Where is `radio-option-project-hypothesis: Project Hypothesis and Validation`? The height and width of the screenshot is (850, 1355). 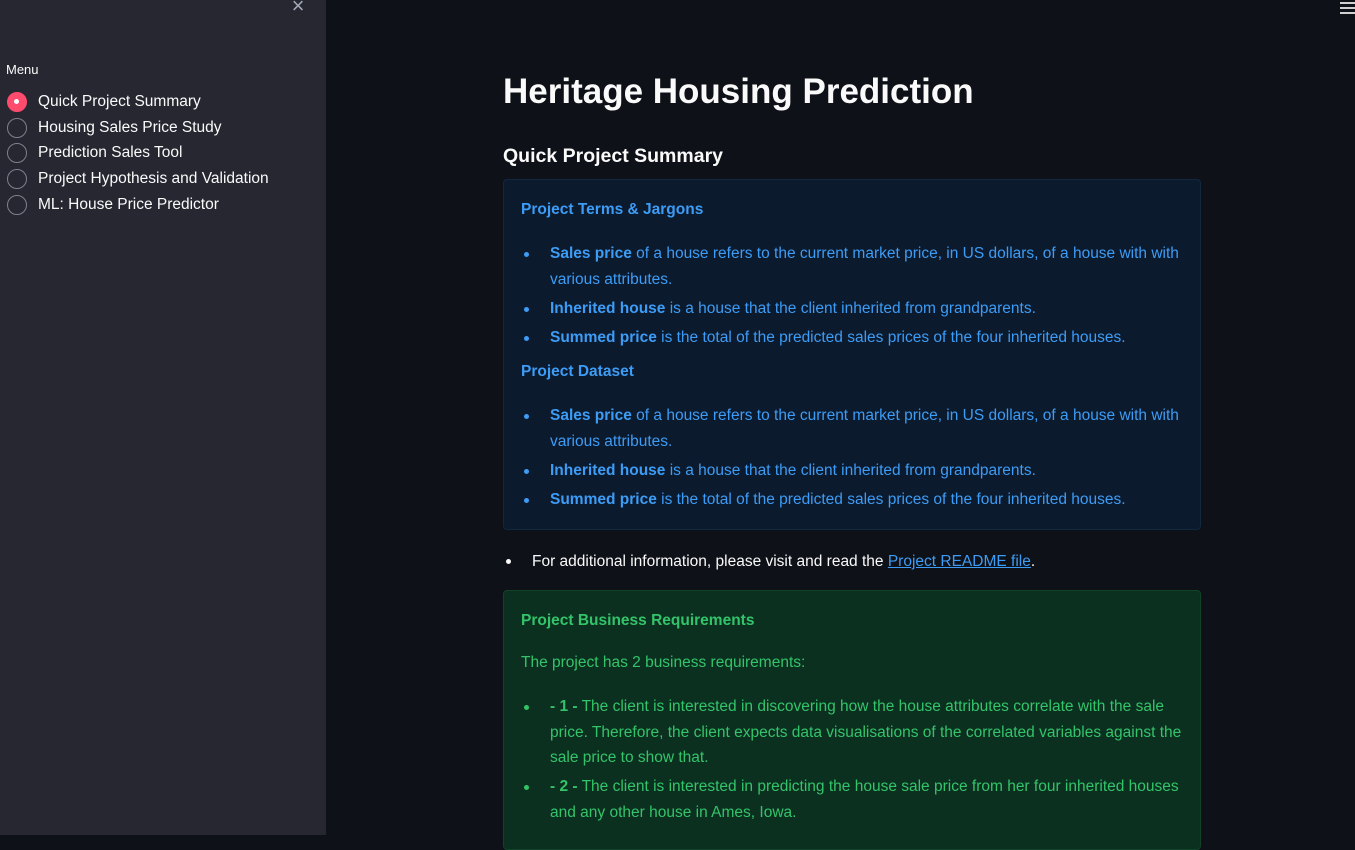 radio-option-project-hypothesis: Project Hypothesis and Validation is located at coordinates (138, 179).